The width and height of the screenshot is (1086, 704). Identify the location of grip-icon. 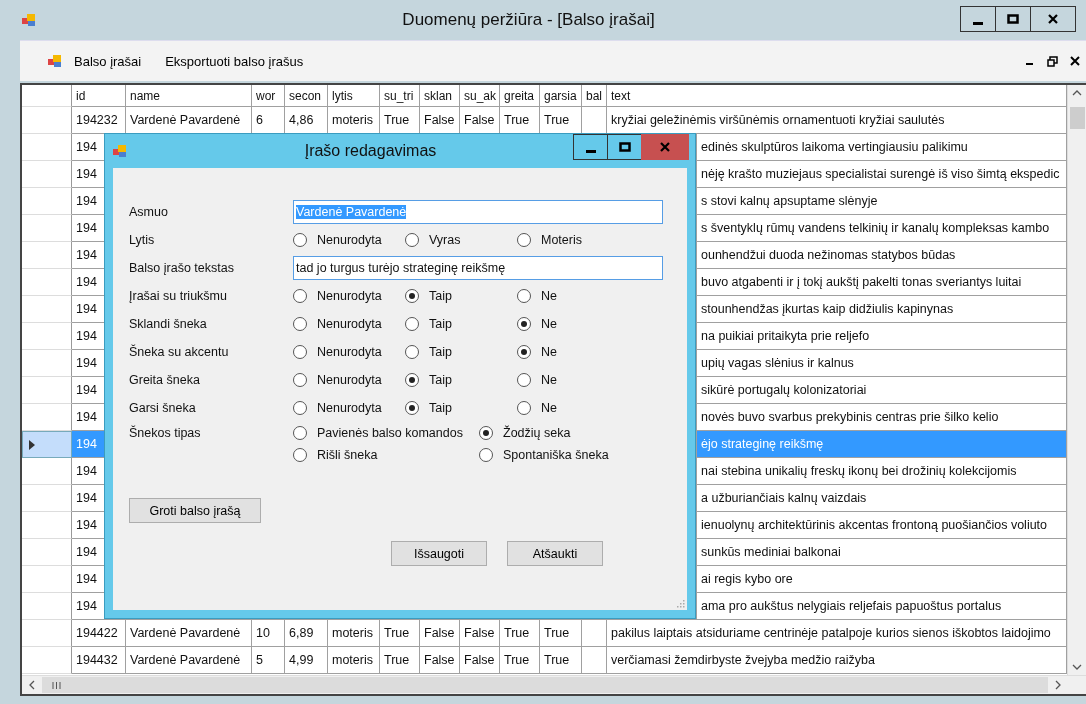
(56, 685).